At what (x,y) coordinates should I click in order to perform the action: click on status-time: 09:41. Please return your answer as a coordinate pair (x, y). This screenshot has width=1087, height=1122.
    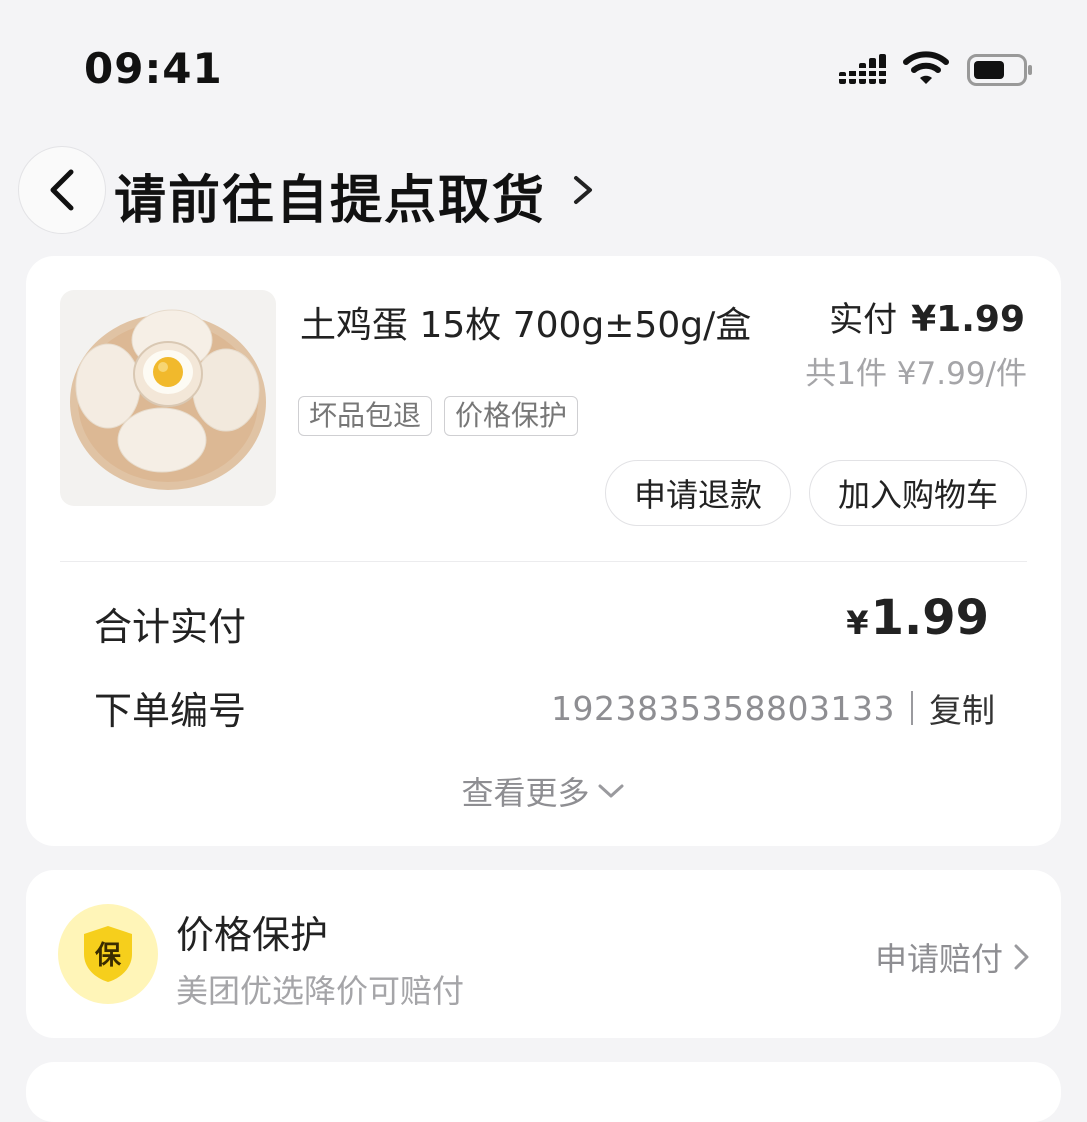
    Looking at the image, I should click on (153, 68).